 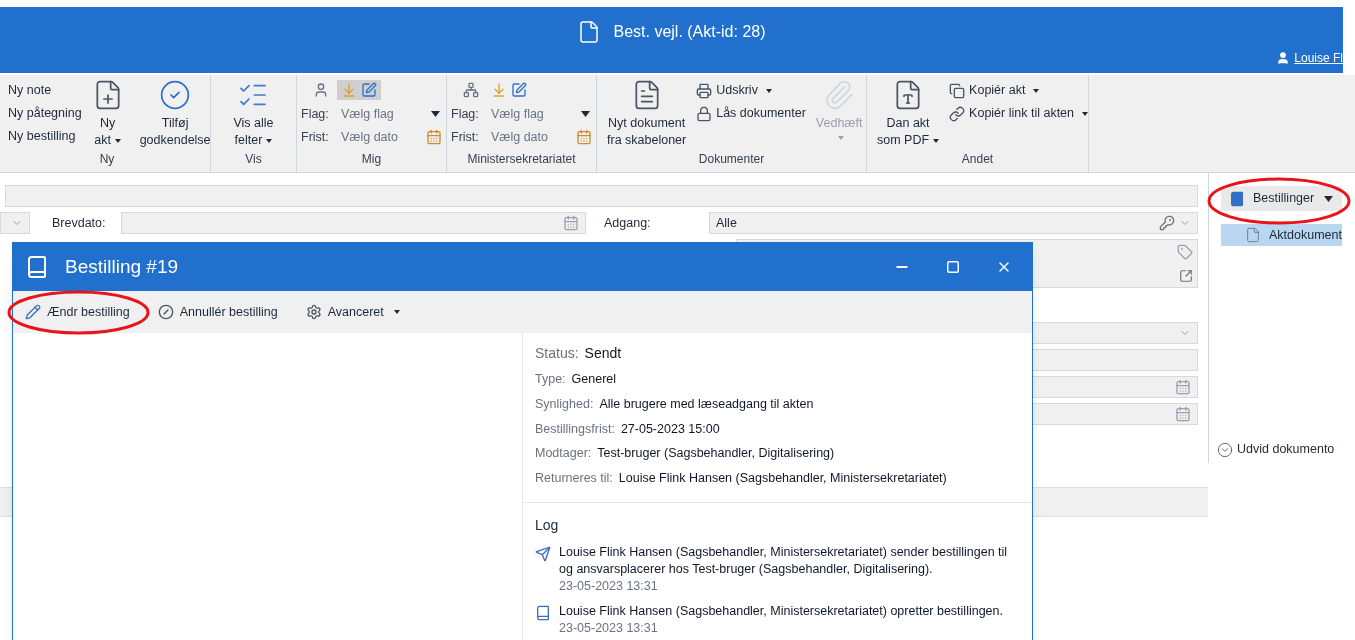 What do you see at coordinates (33, 312) in the screenshot?
I see `pencil-icon` at bounding box center [33, 312].